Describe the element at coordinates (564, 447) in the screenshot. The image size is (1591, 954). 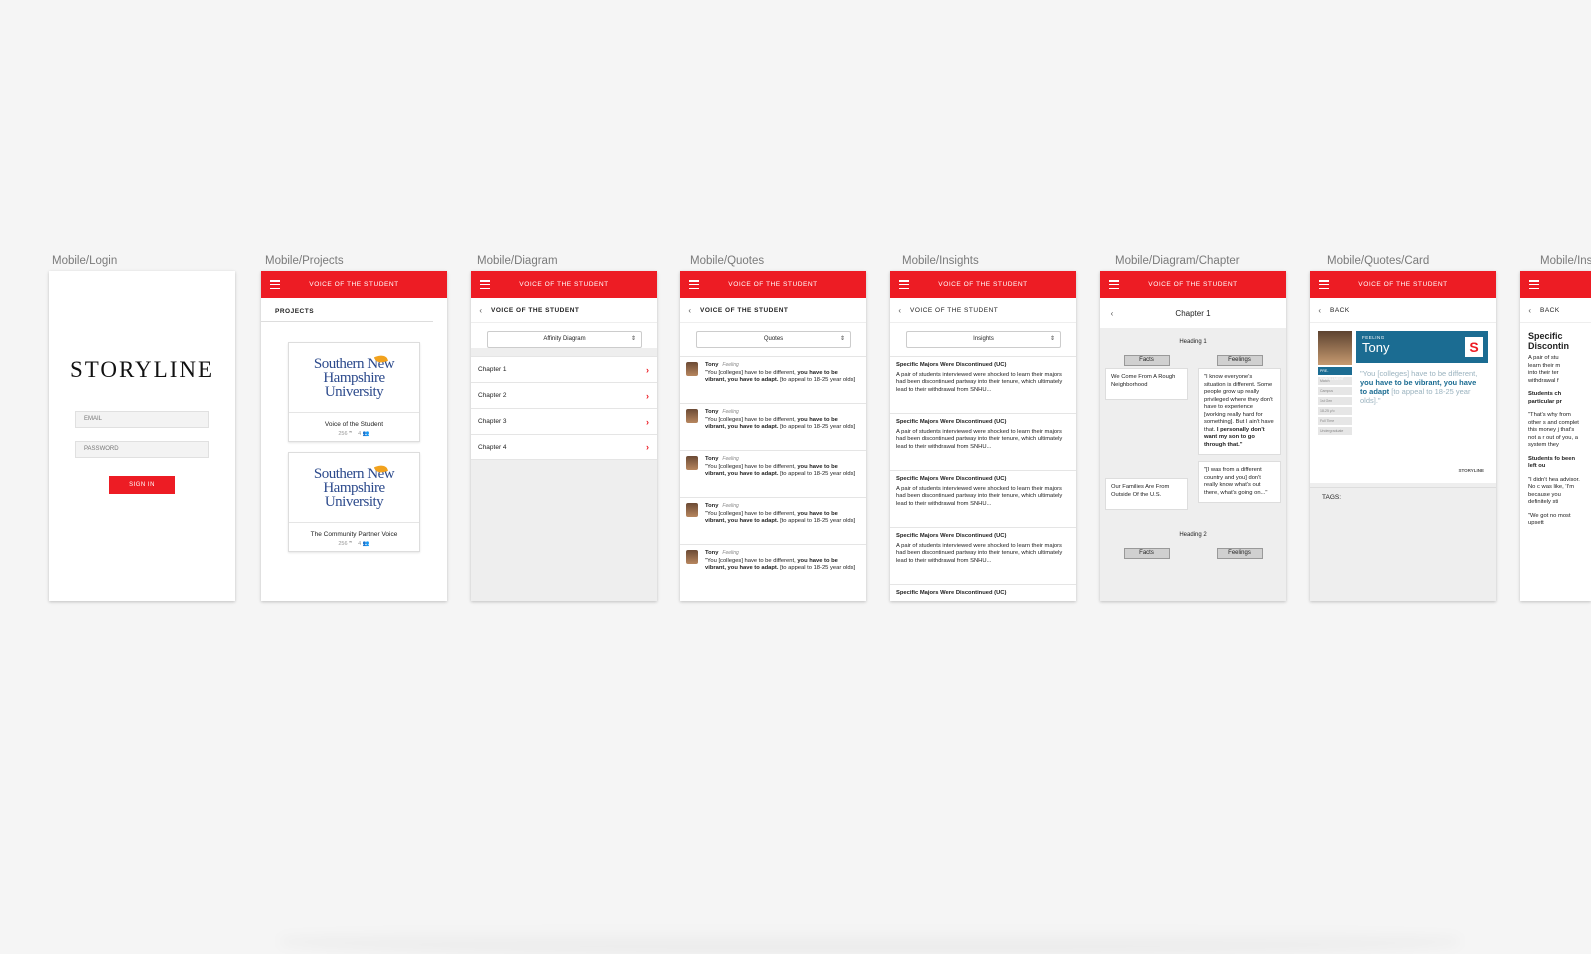
I see `chapter-item: Chapter 4 ›` at that location.